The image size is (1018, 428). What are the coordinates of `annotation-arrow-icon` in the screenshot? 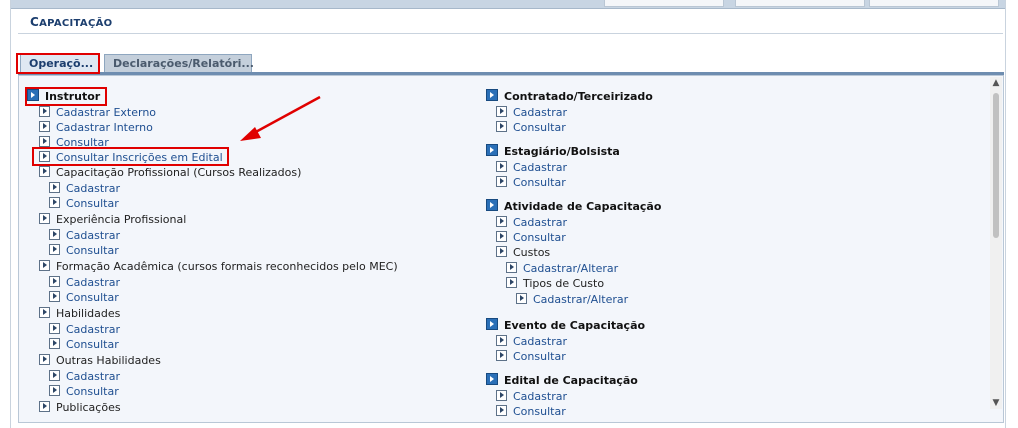 It's located at (280, 118).